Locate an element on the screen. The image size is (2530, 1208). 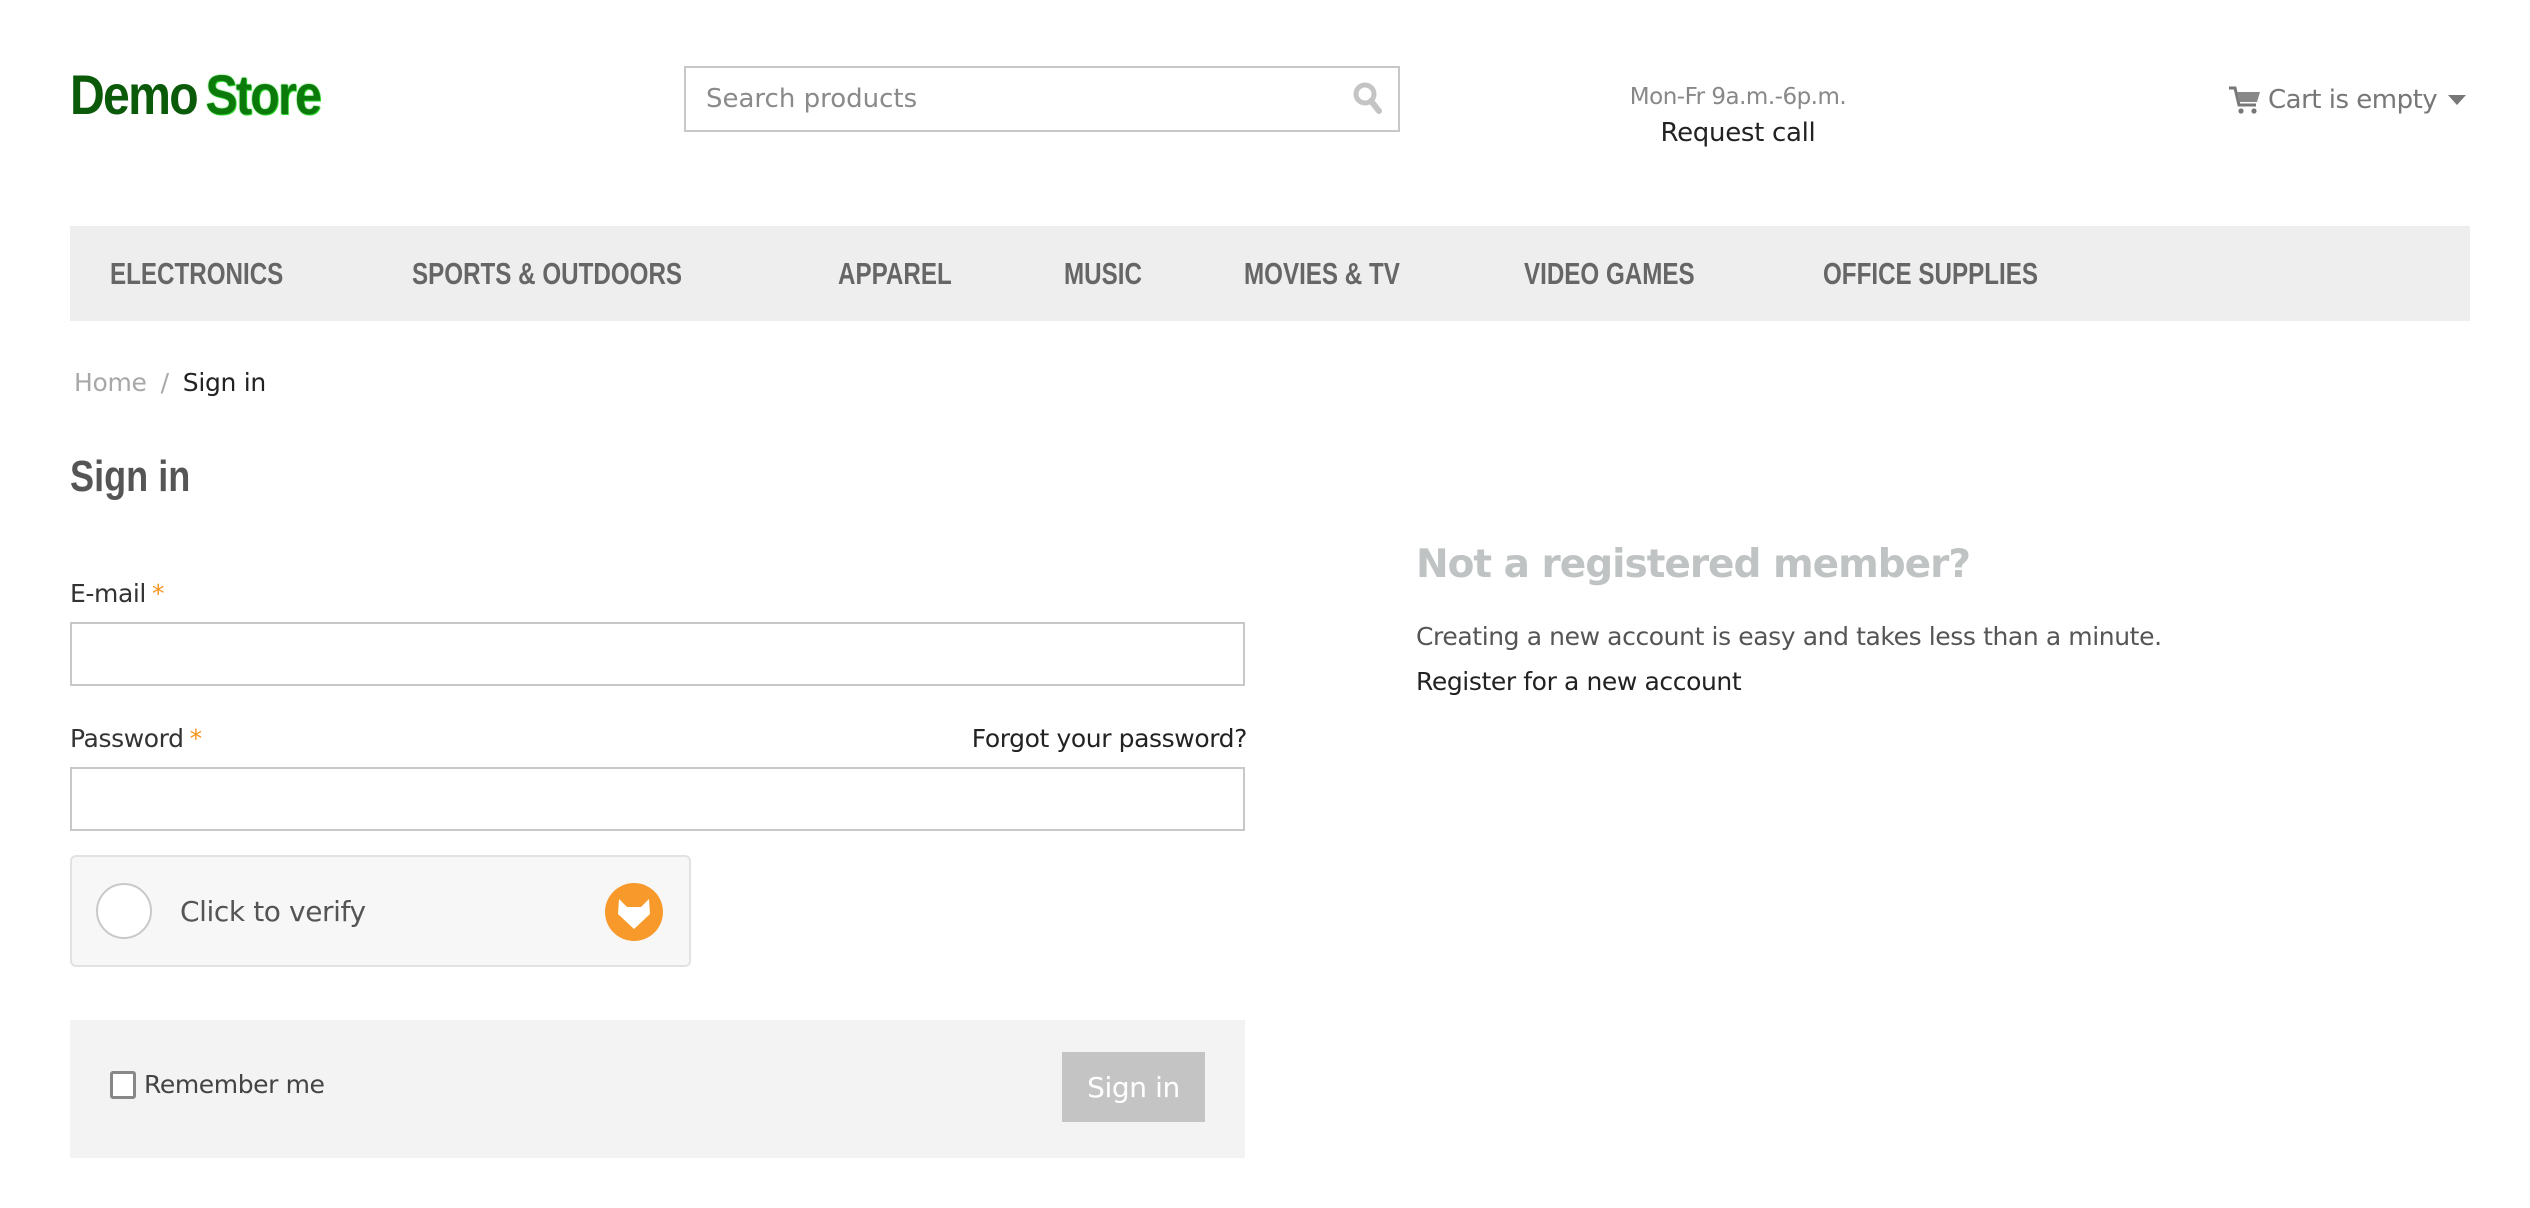
checkbox-box is located at coordinates (123, 1084).